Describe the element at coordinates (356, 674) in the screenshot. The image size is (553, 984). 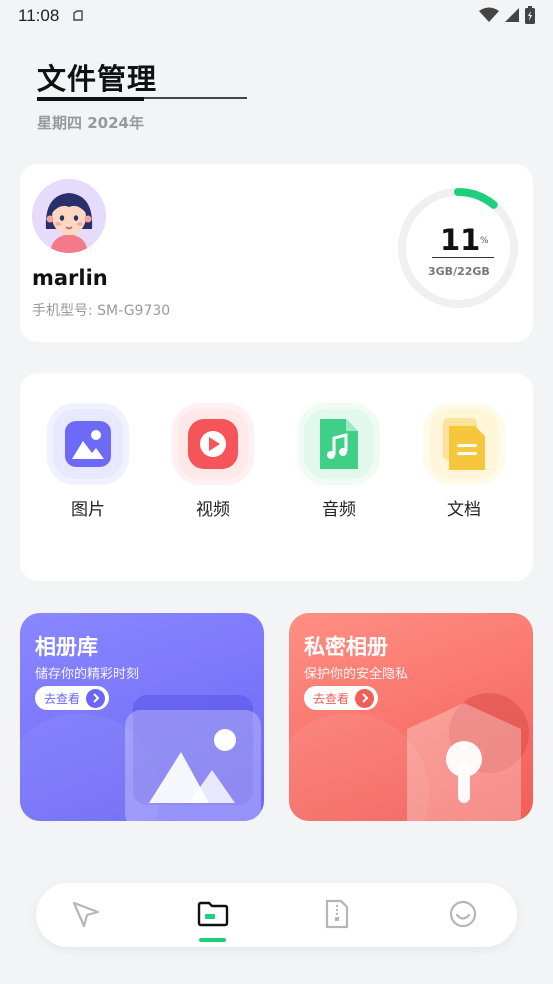
I see `private-subtitle: 保护你的安全隐私` at that location.